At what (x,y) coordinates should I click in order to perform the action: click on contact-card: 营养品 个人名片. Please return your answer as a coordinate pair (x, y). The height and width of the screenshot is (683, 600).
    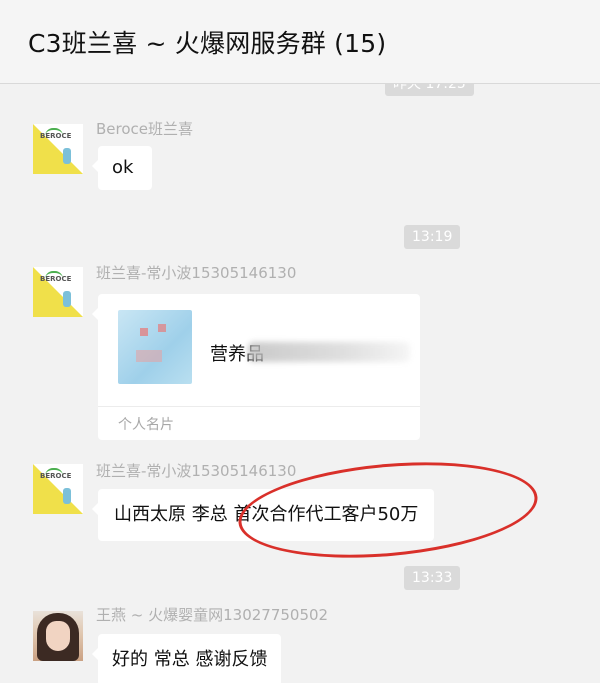
    Looking at the image, I should click on (256, 367).